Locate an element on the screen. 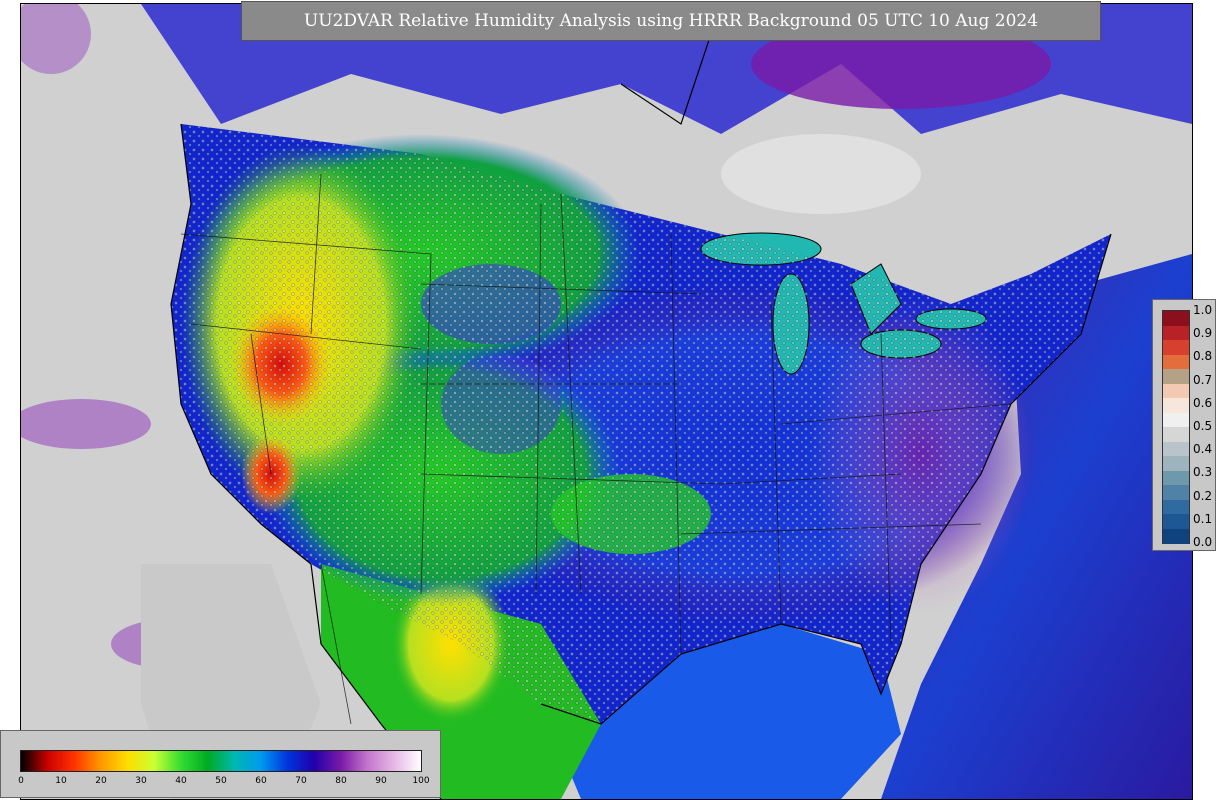  right-colorbar-label: 0.0 is located at coordinates (1203, 542).